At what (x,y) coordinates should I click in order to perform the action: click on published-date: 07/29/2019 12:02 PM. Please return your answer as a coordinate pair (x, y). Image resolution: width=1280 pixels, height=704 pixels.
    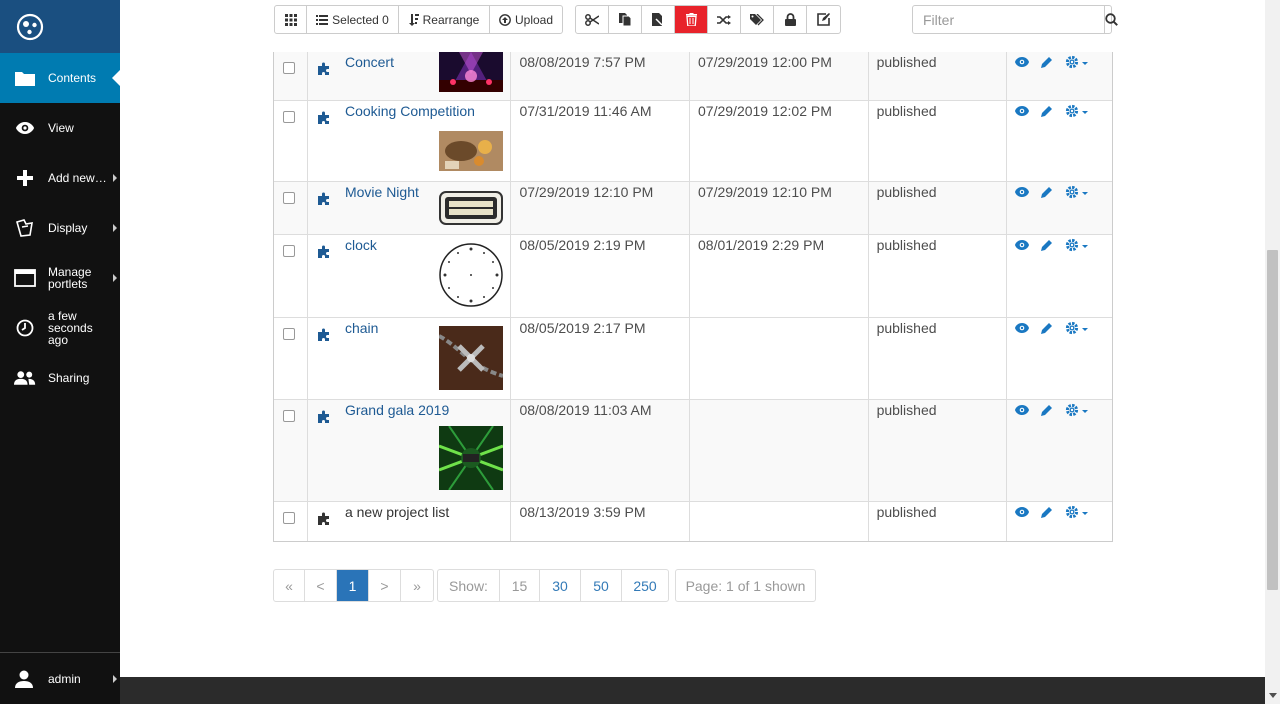
    Looking at the image, I should click on (765, 111).